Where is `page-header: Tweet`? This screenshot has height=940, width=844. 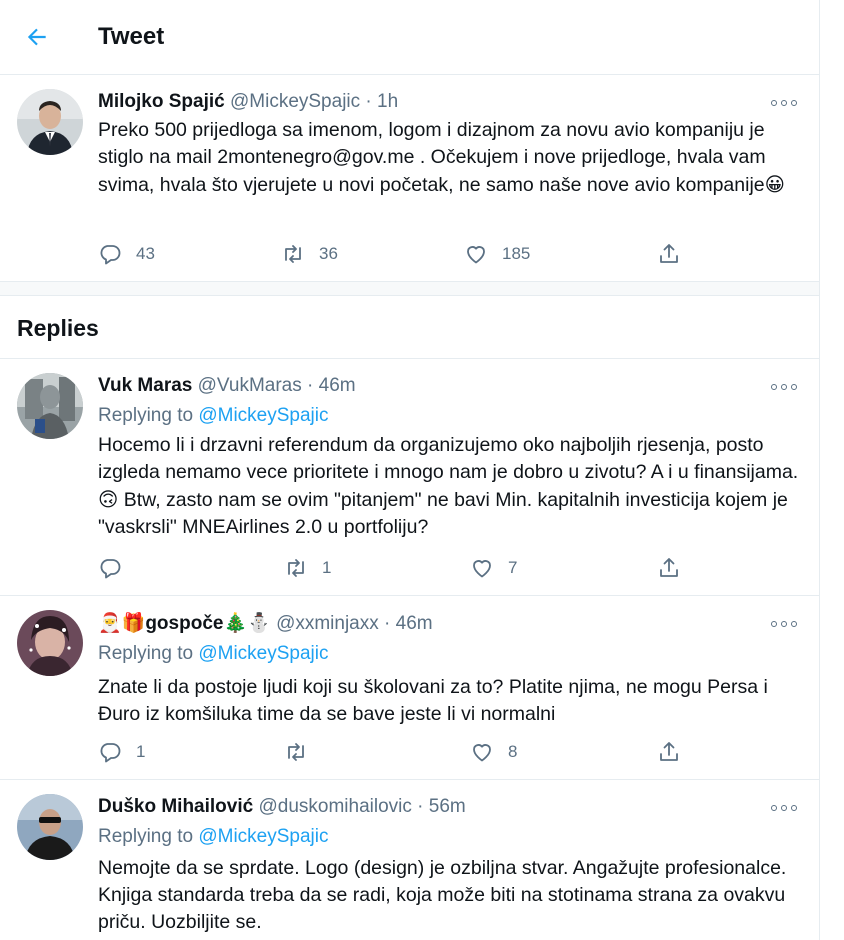 page-header: Tweet is located at coordinates (409, 37).